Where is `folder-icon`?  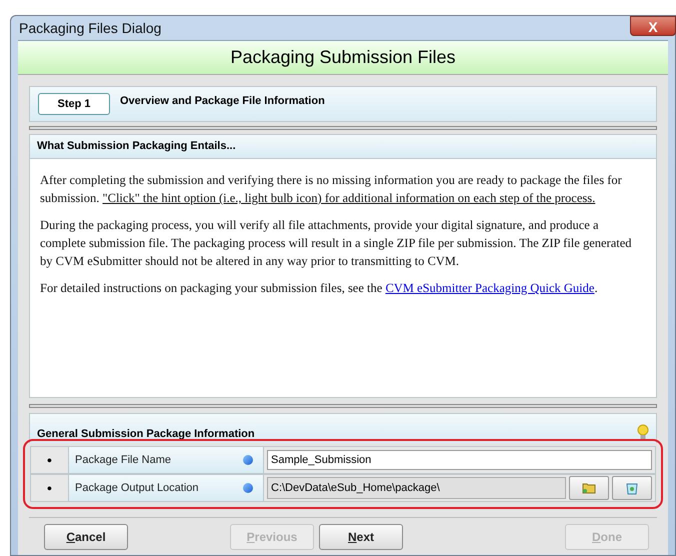
folder-icon is located at coordinates (589, 488).